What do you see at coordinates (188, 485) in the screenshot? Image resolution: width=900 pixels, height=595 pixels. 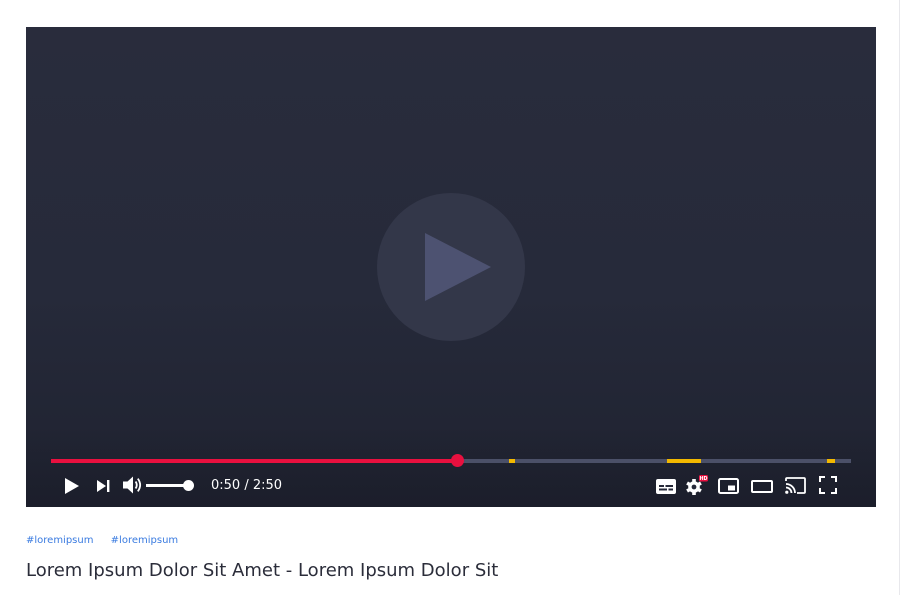 I see `volume-slider-handle` at bounding box center [188, 485].